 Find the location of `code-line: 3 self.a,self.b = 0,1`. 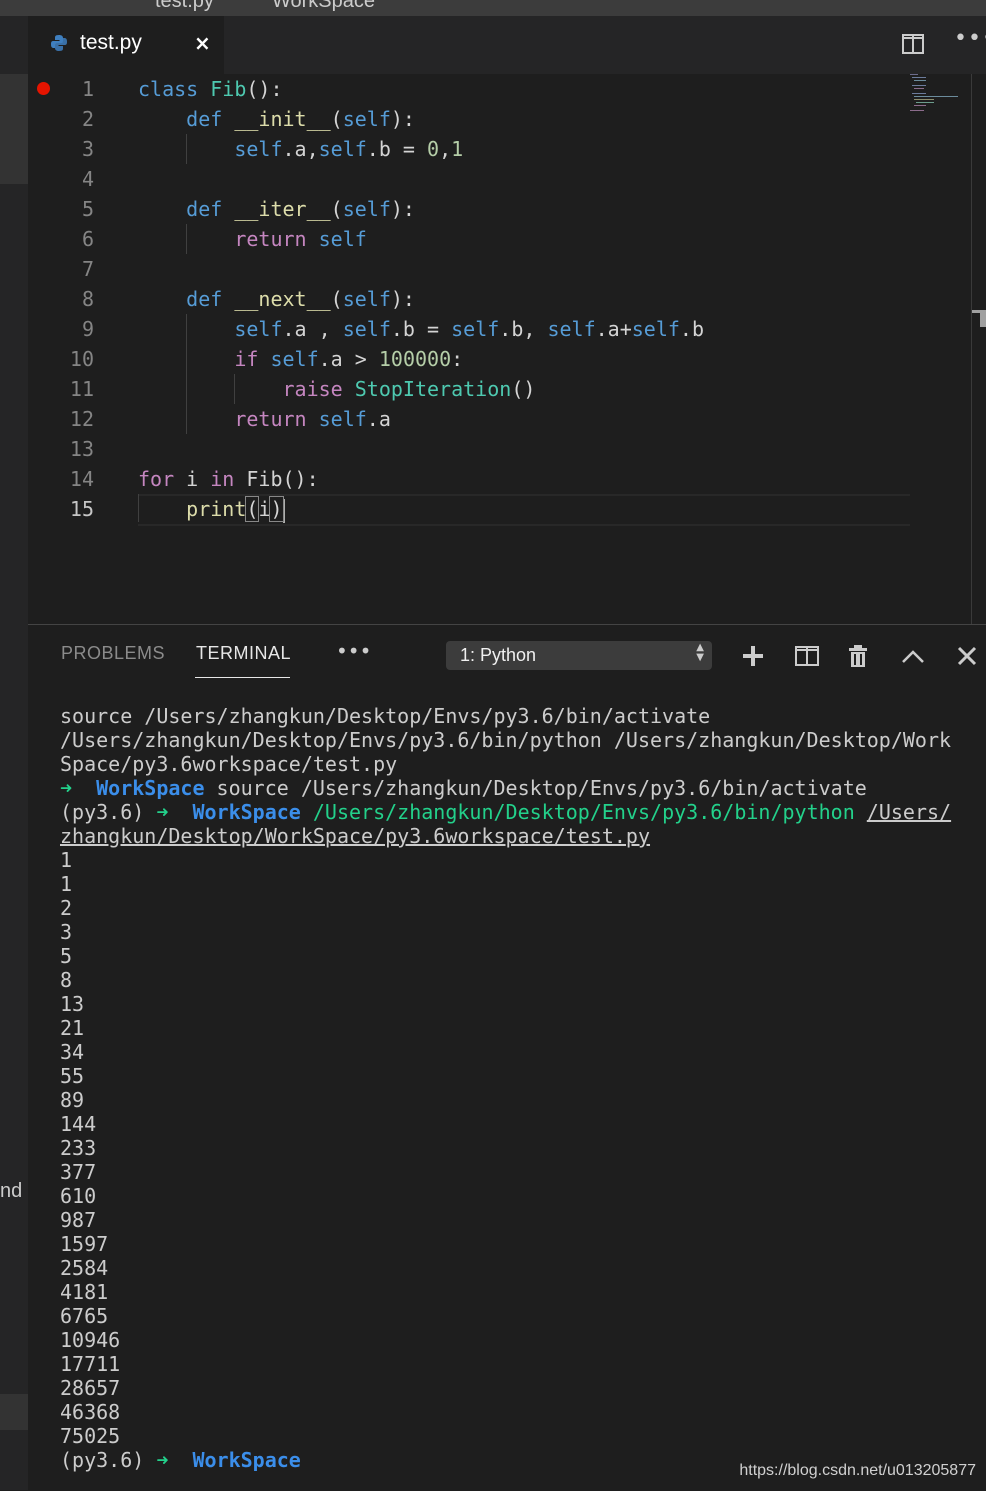

code-line: 3 self.a,self.b = 0,1 is located at coordinates (478, 149).